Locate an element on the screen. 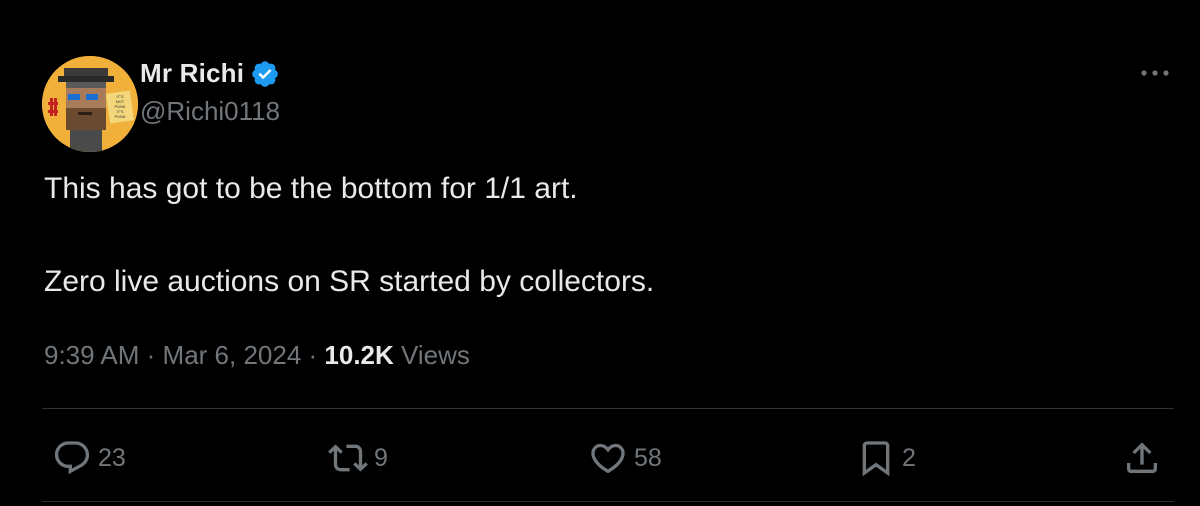 This screenshot has height=506, width=1200. more-options-icon is located at coordinates (1155, 73).